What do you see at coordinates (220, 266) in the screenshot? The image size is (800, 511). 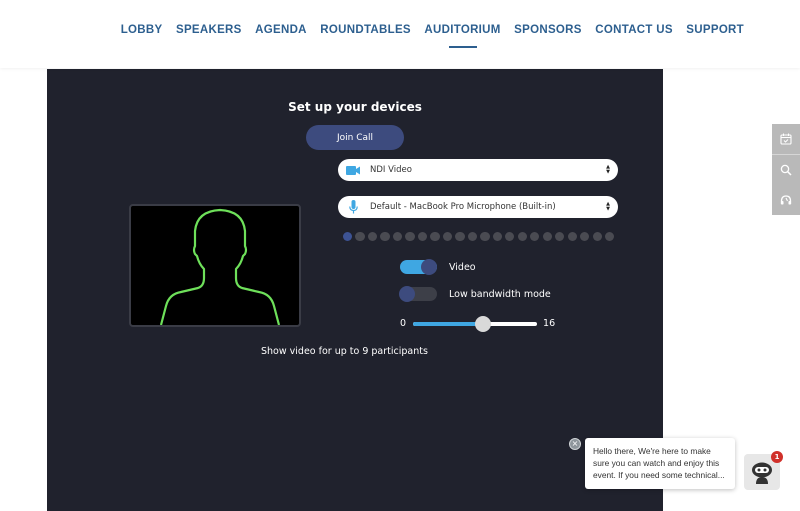 I see `person-silhouette-icon` at bounding box center [220, 266].